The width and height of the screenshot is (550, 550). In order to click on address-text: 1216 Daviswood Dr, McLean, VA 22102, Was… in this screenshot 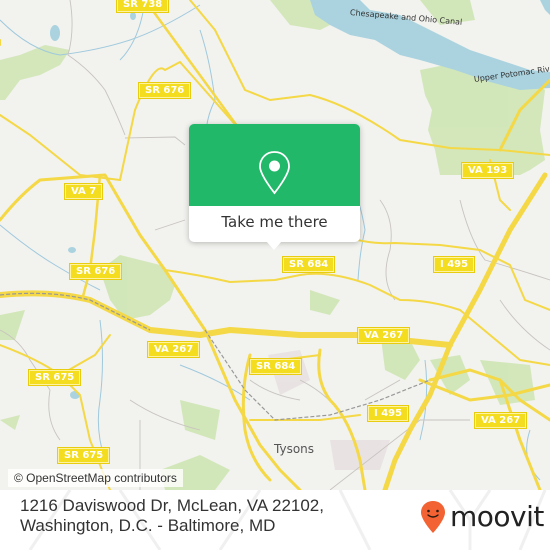, I will do `click(172, 515)`.